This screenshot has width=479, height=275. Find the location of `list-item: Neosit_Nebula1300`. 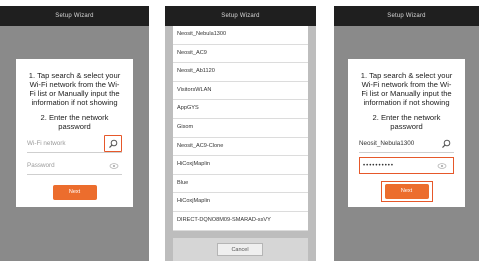

list-item: Neosit_Nebula1300 is located at coordinates (240, 35).